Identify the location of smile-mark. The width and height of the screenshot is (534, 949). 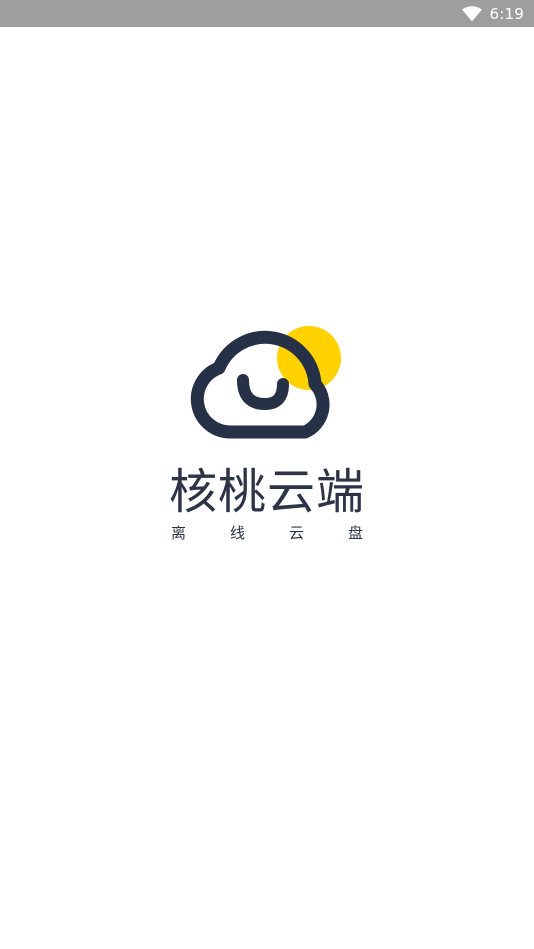
(263, 392).